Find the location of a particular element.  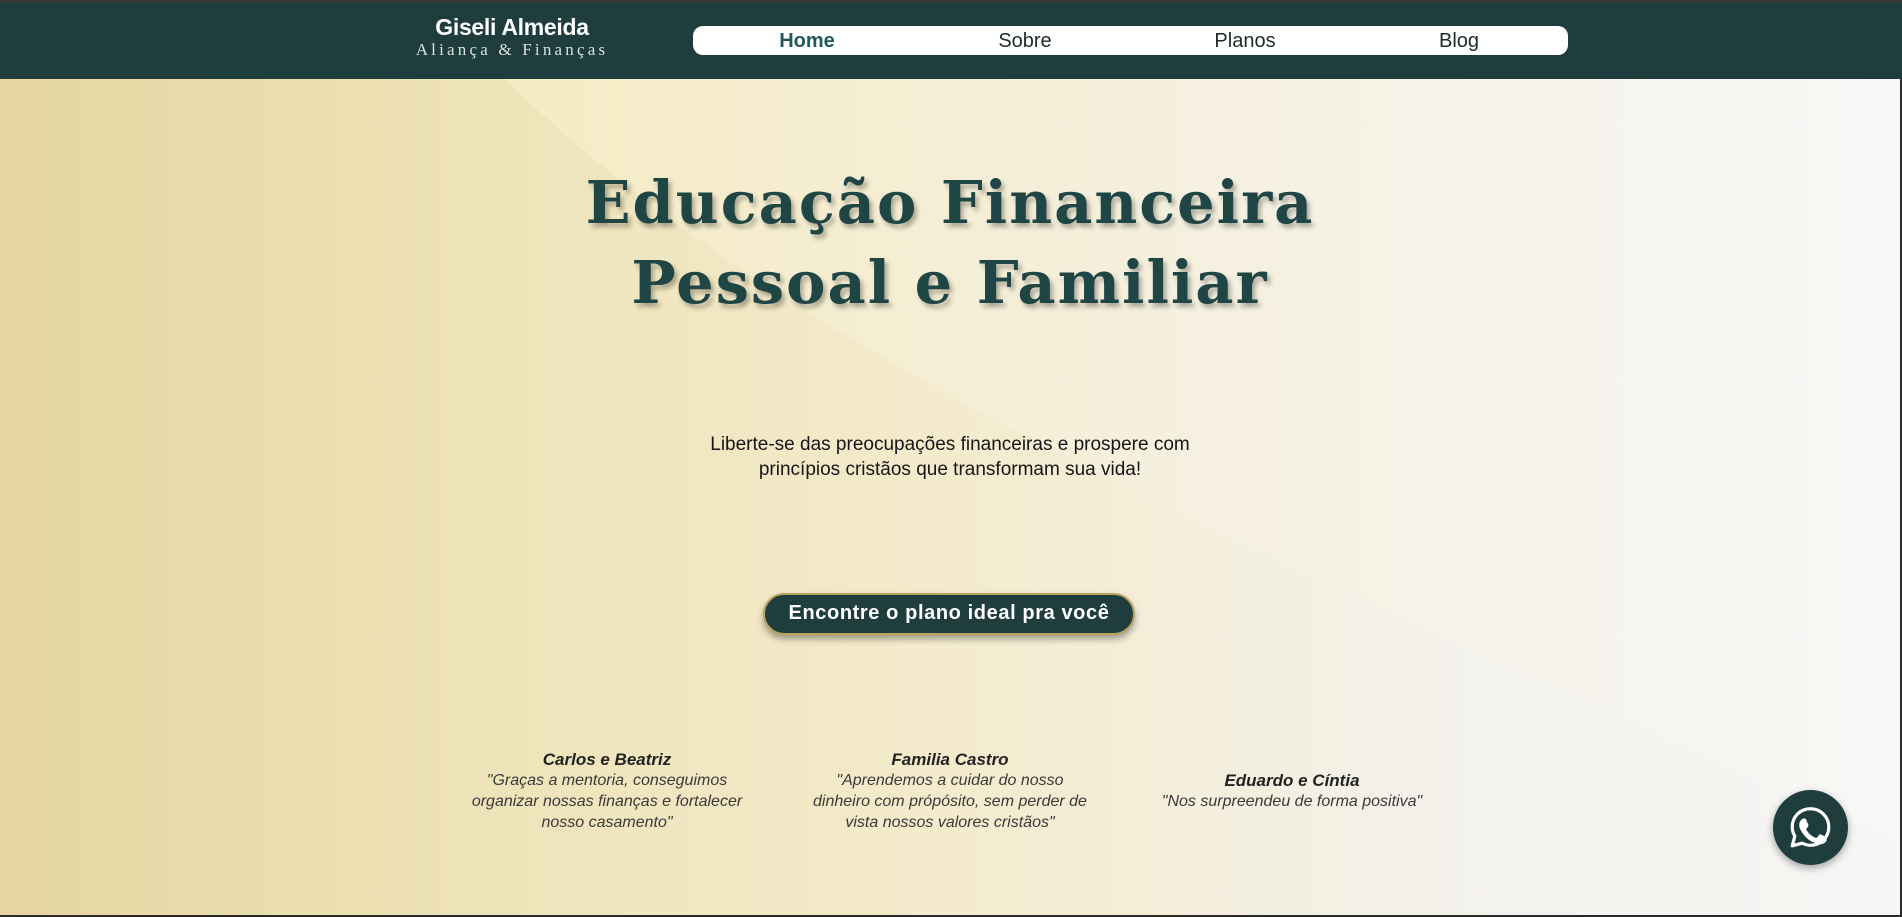

testimonial-quote-line: vista nossos valores cristãos" is located at coordinates (950, 822).